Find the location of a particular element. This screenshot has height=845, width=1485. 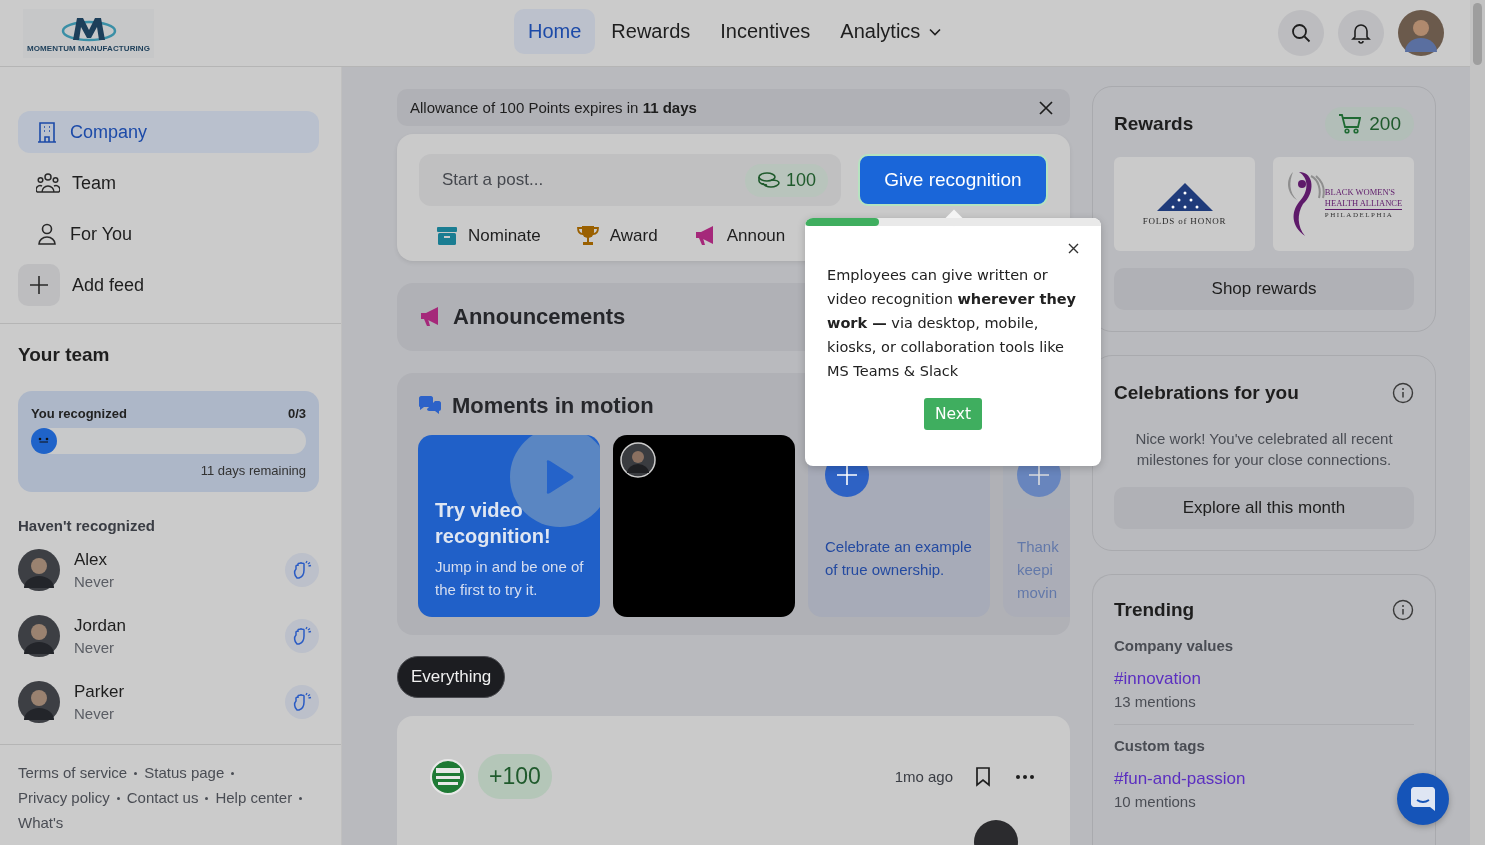

card-title: Rewards is located at coordinates (1154, 124).